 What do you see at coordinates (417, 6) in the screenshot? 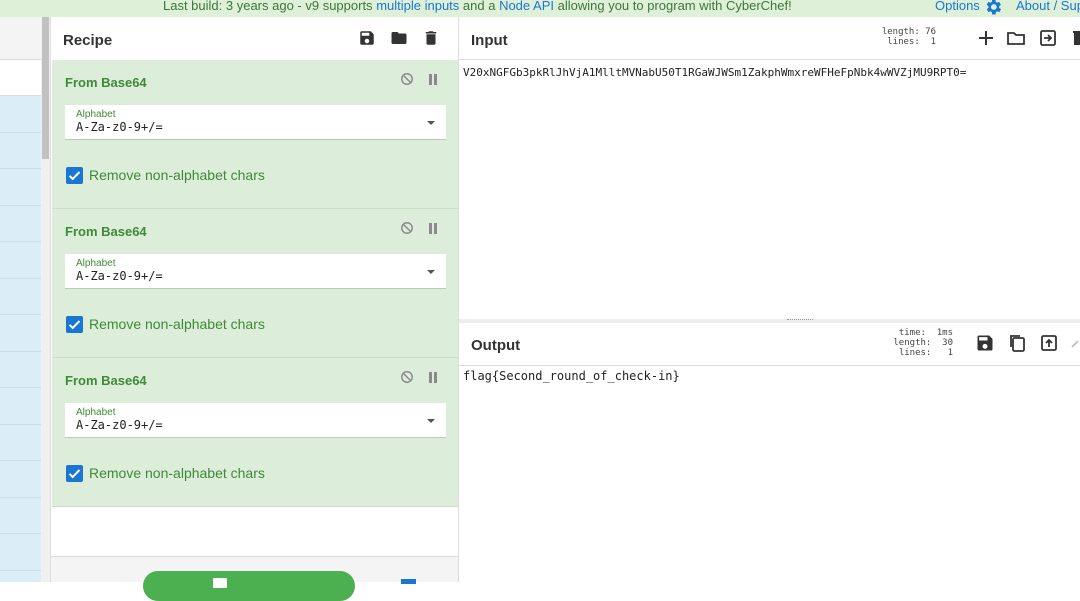
I see `multiple-inputs-link: multiple inputs` at bounding box center [417, 6].